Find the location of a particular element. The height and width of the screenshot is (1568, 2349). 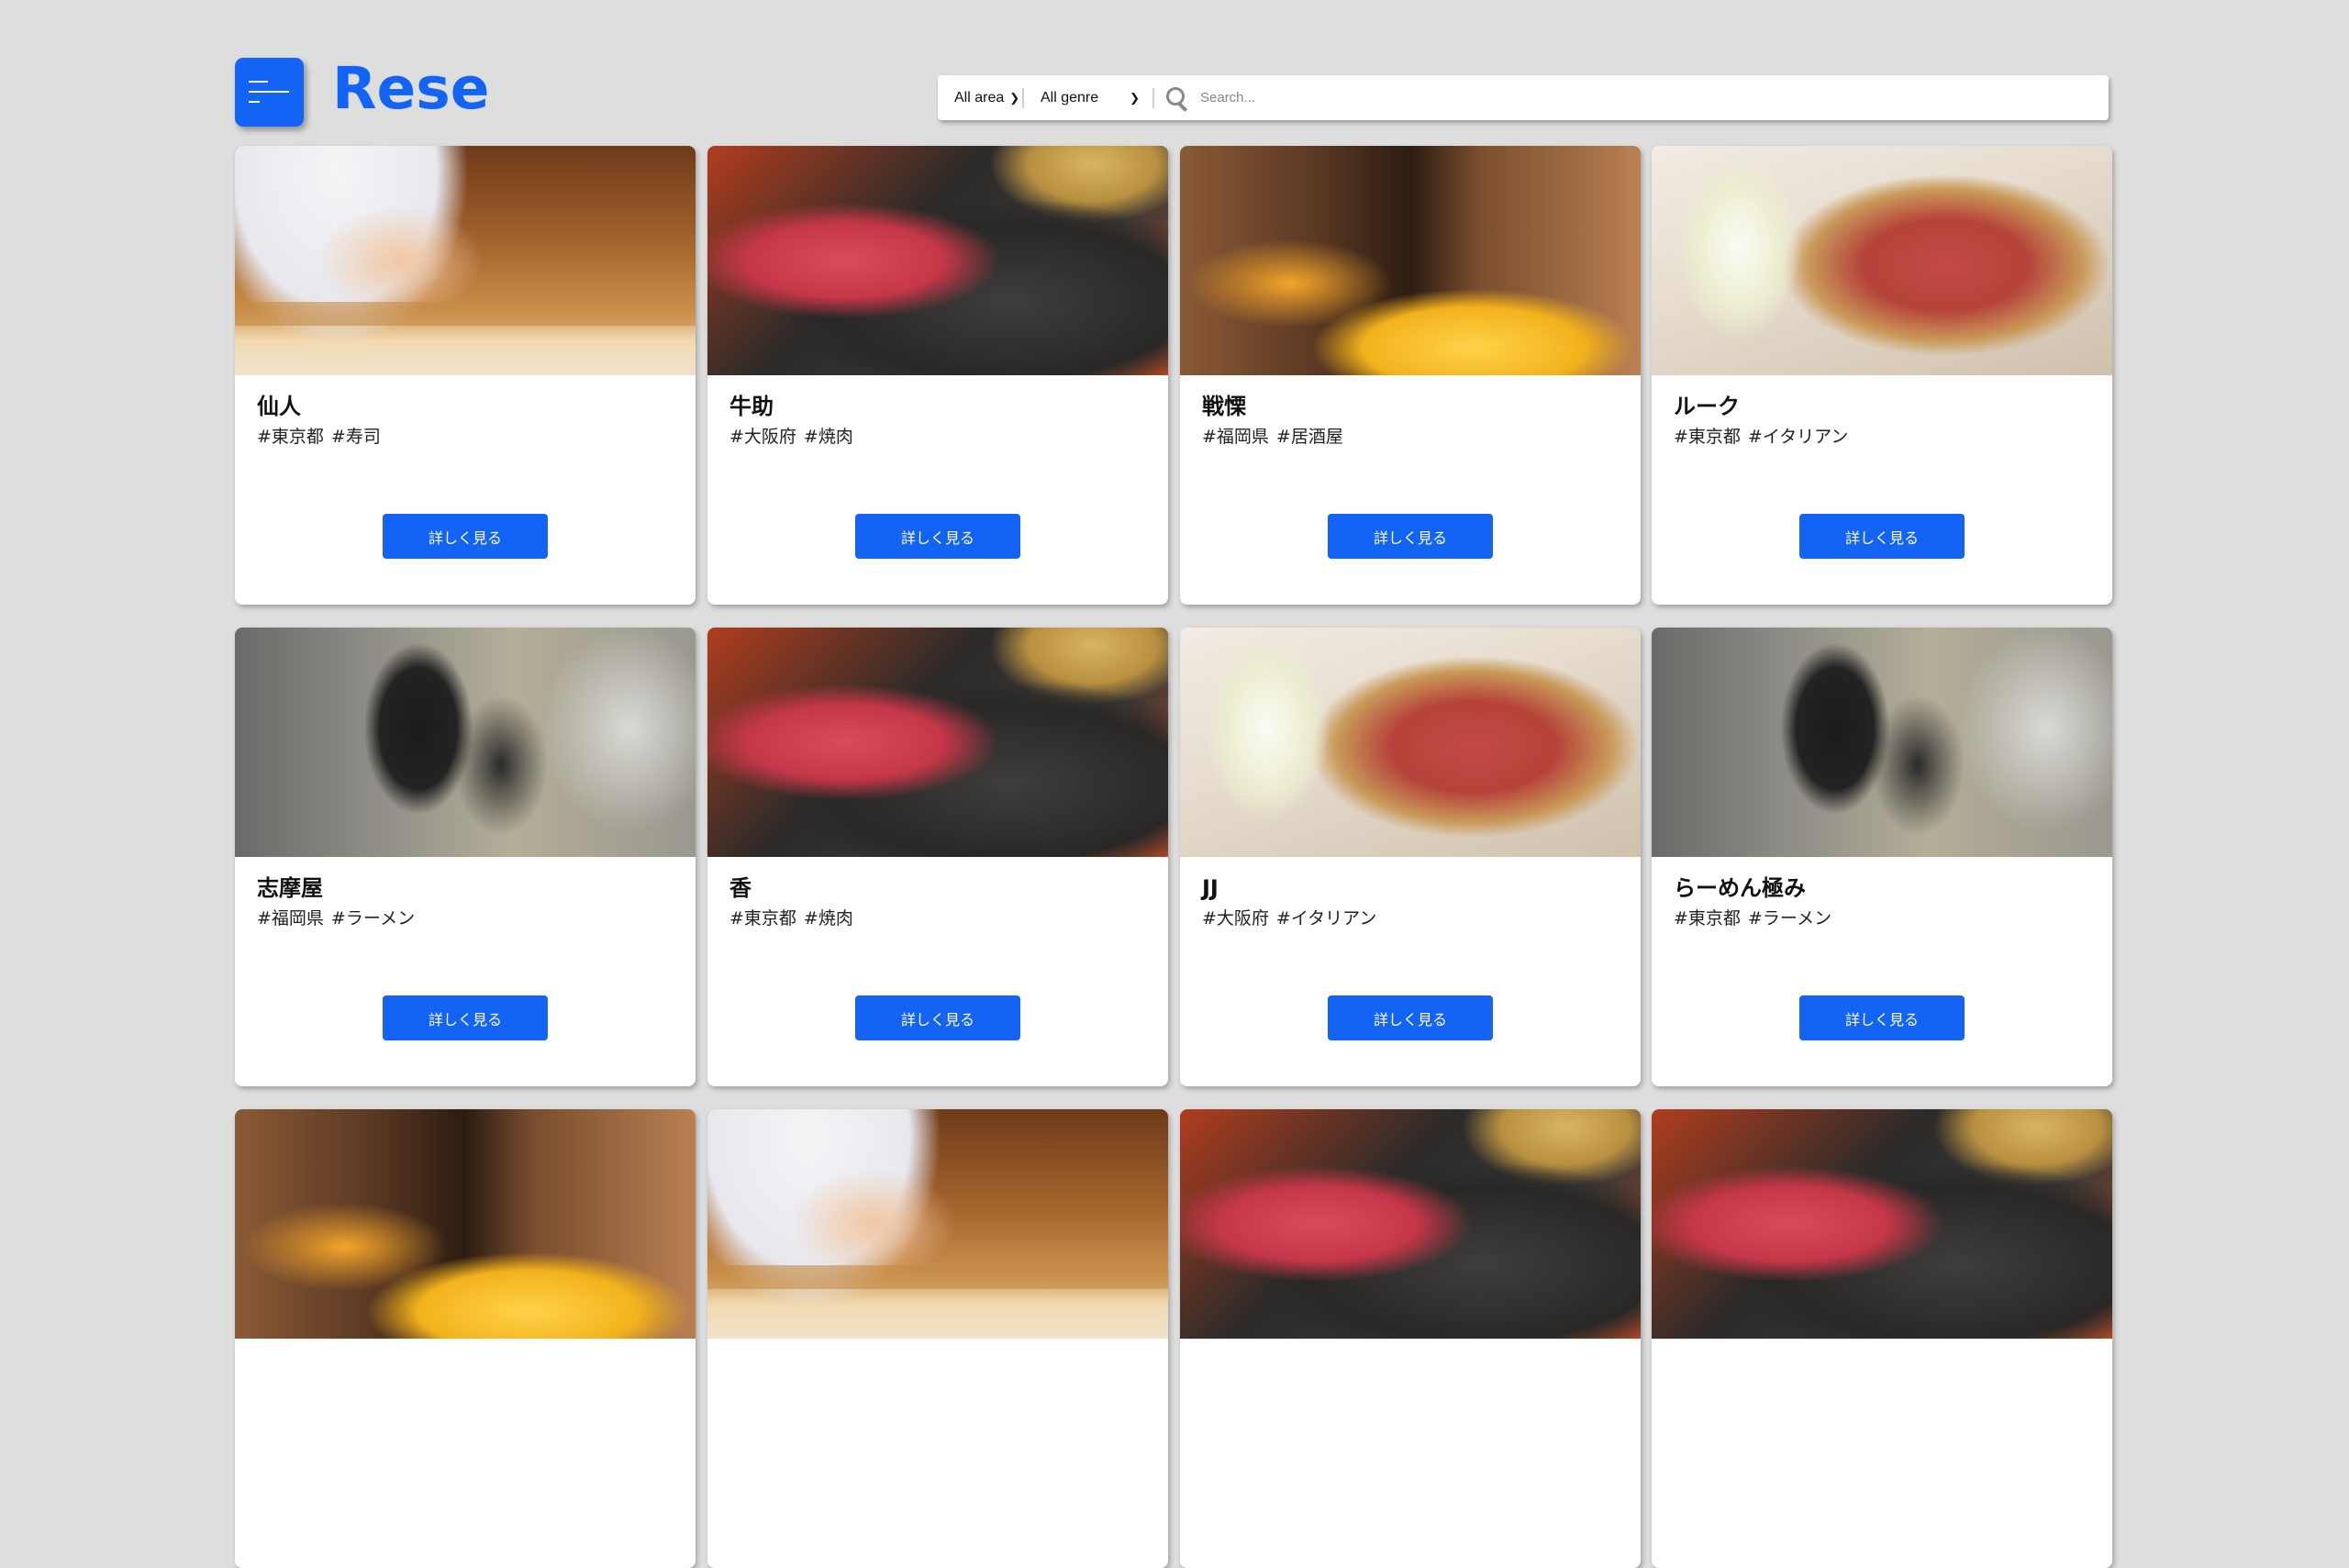

shop-tags: #東京都 #イタリアン is located at coordinates (1882, 437).